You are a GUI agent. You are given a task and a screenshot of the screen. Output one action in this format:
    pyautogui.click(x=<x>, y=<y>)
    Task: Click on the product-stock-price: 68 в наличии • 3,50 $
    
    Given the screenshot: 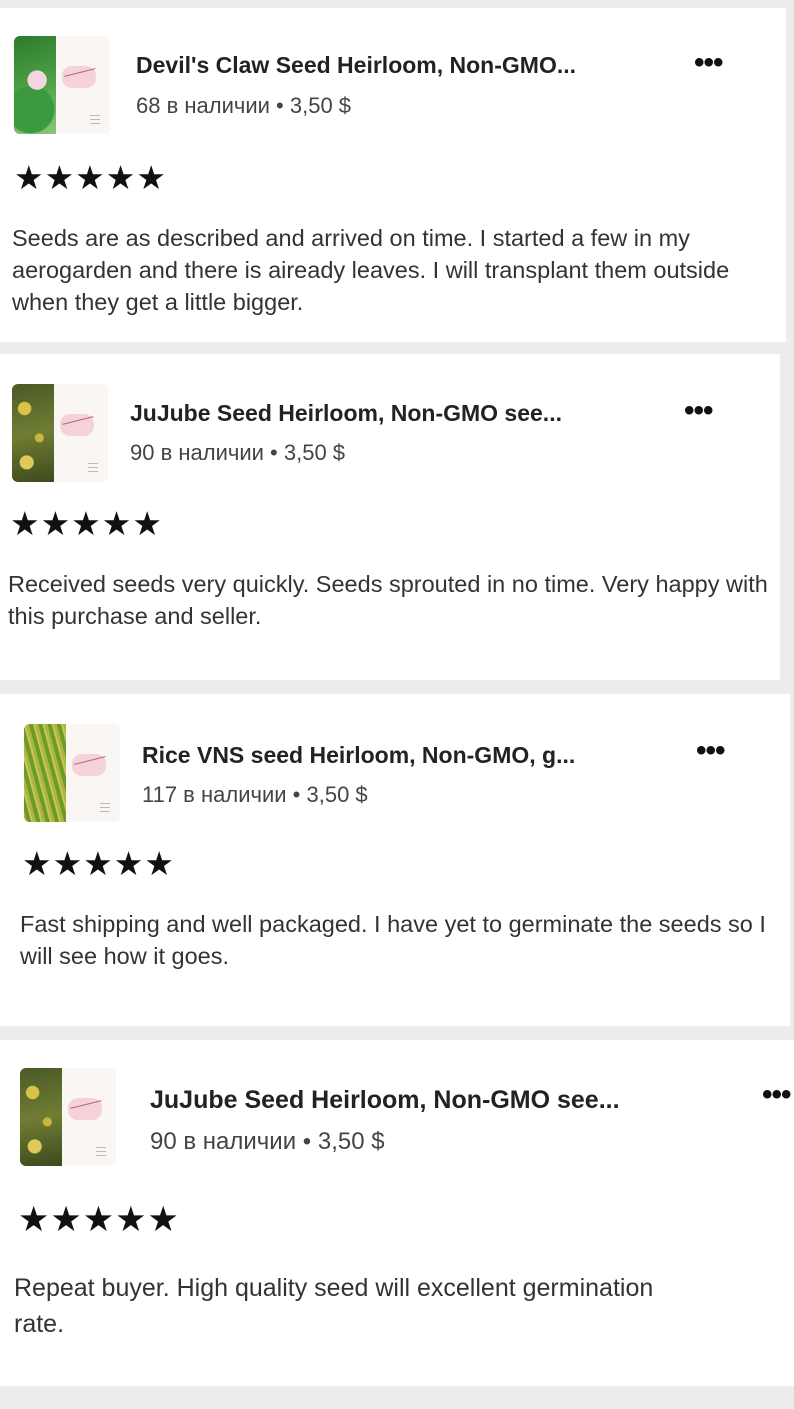 What is the action you would take?
    pyautogui.click(x=243, y=106)
    